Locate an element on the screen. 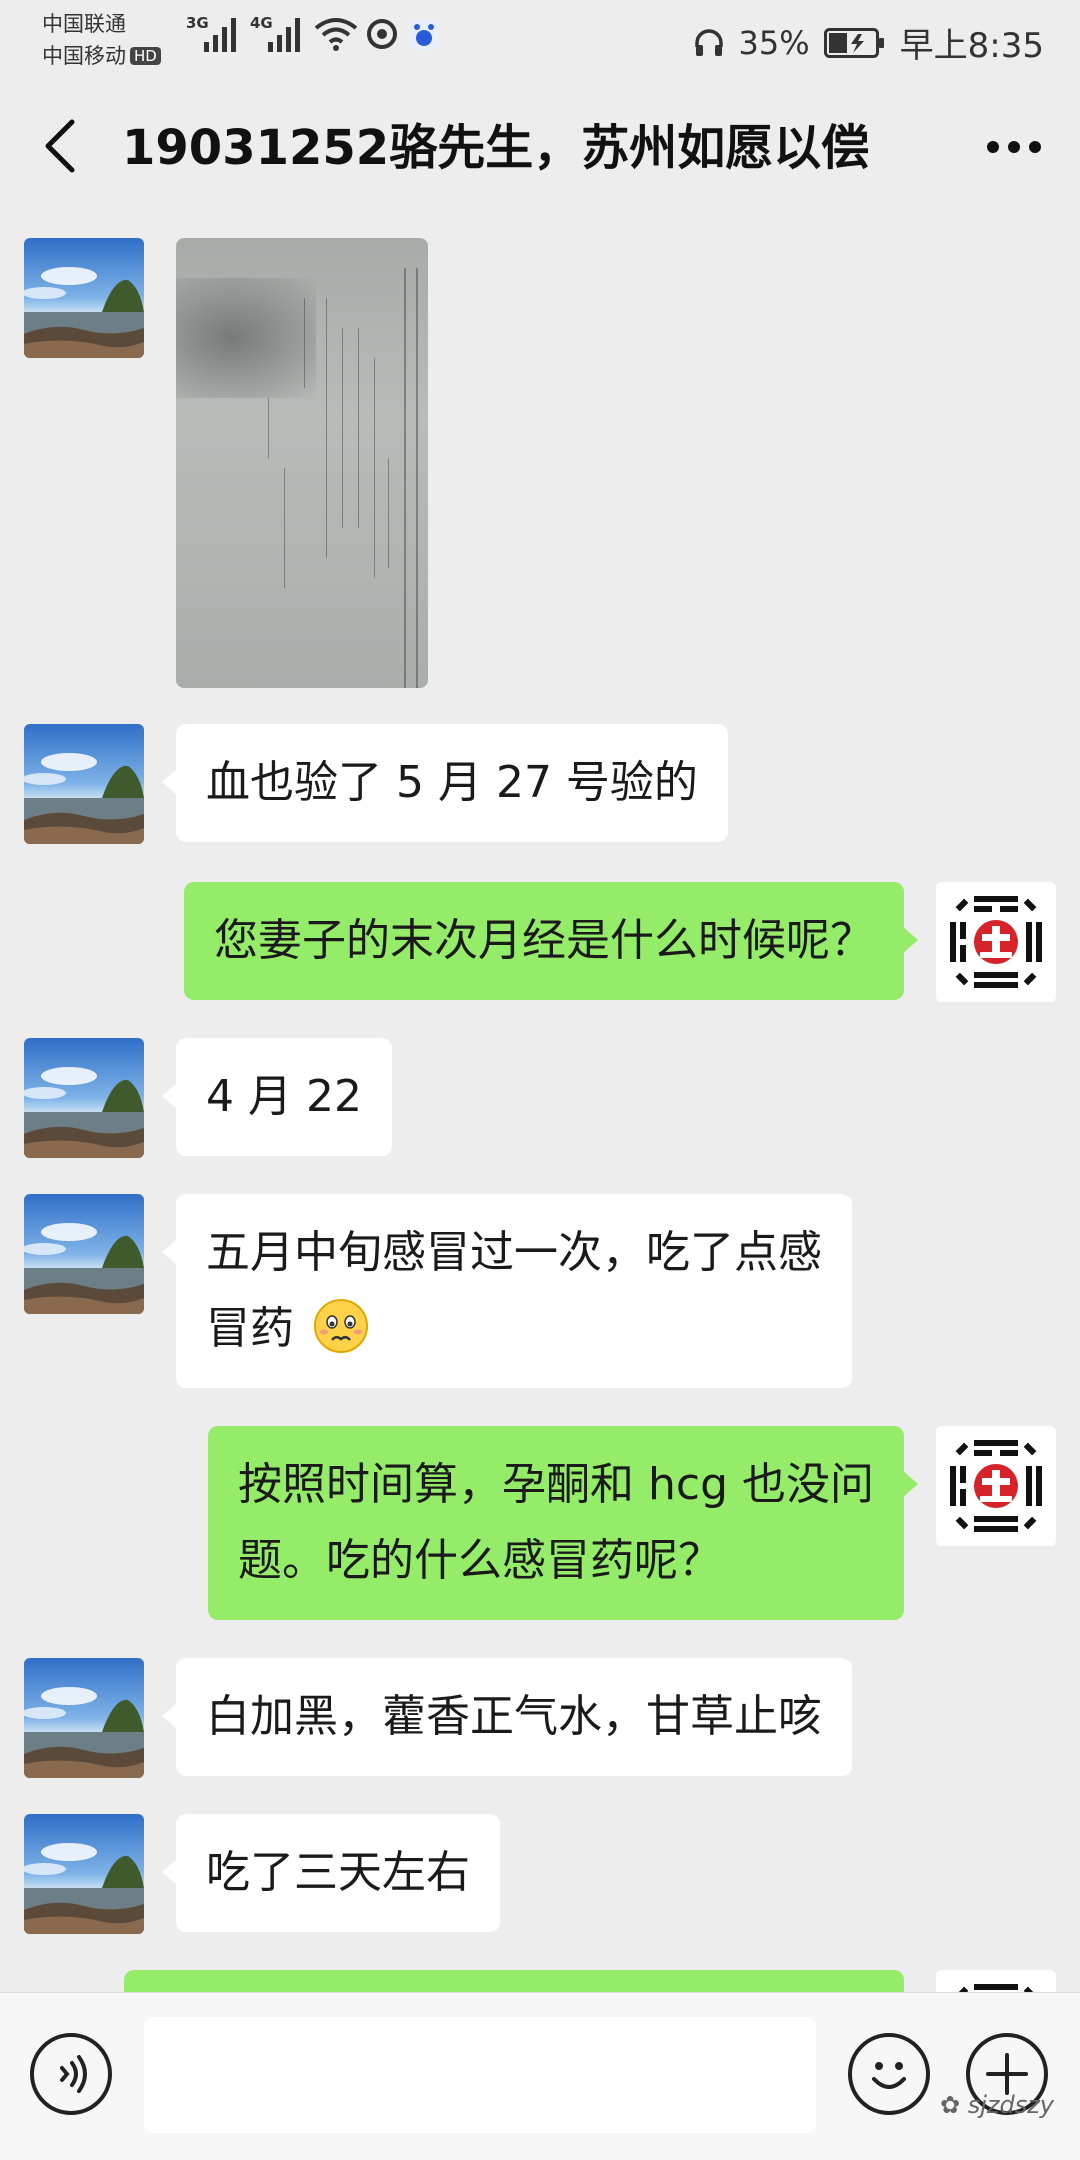 This screenshot has height=2160, width=1080. lab-report-photo is located at coordinates (302, 463).